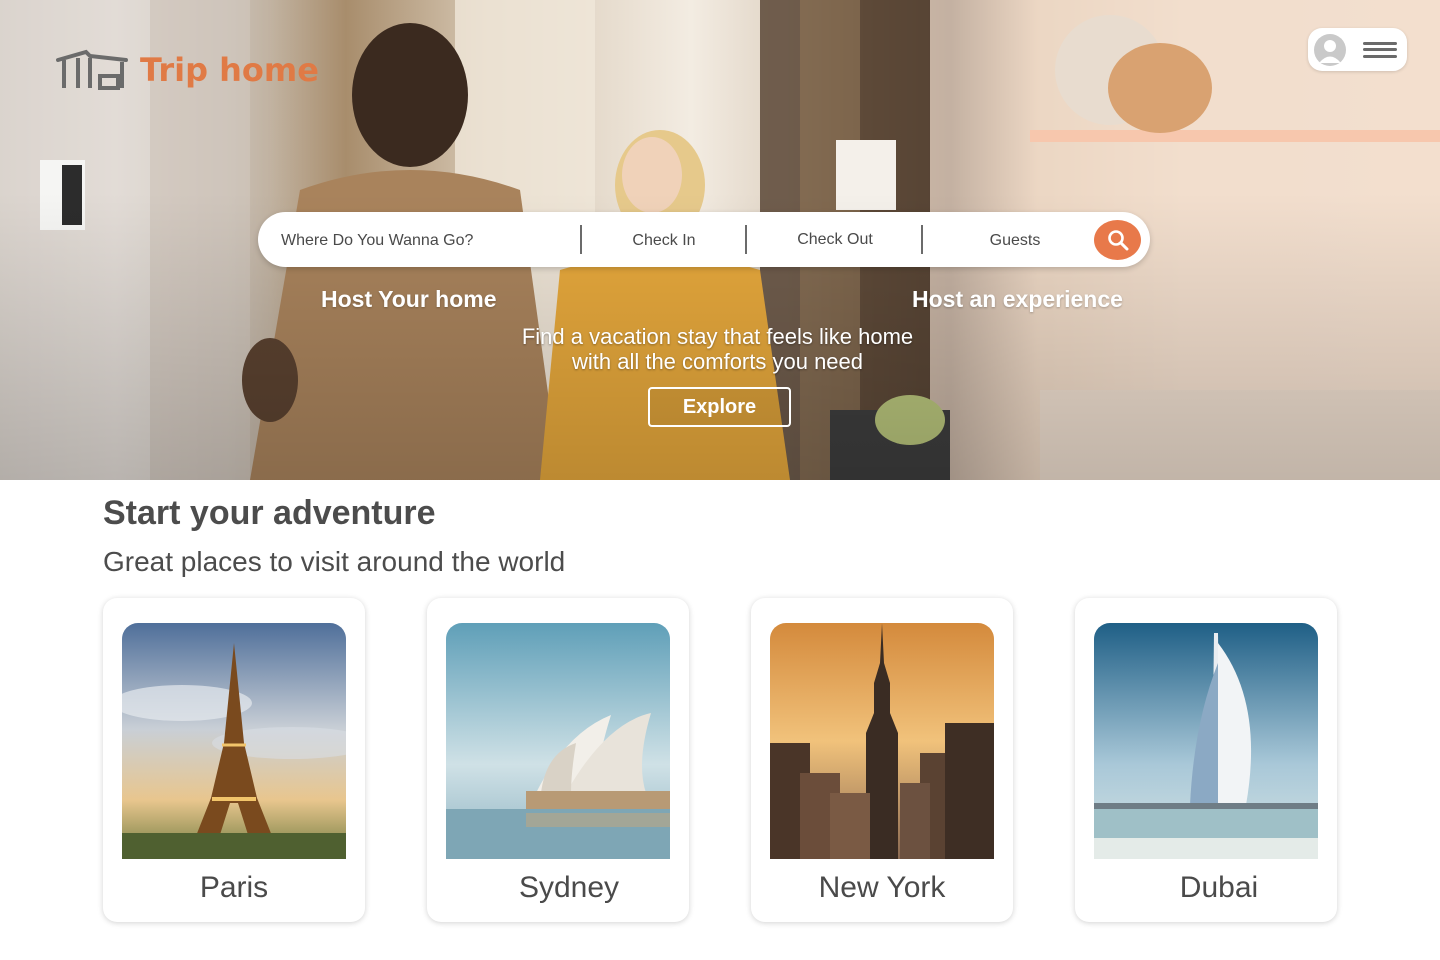 This screenshot has height=960, width=1440. I want to click on section-subtitle: Great places to visit around the world, so click(334, 561).